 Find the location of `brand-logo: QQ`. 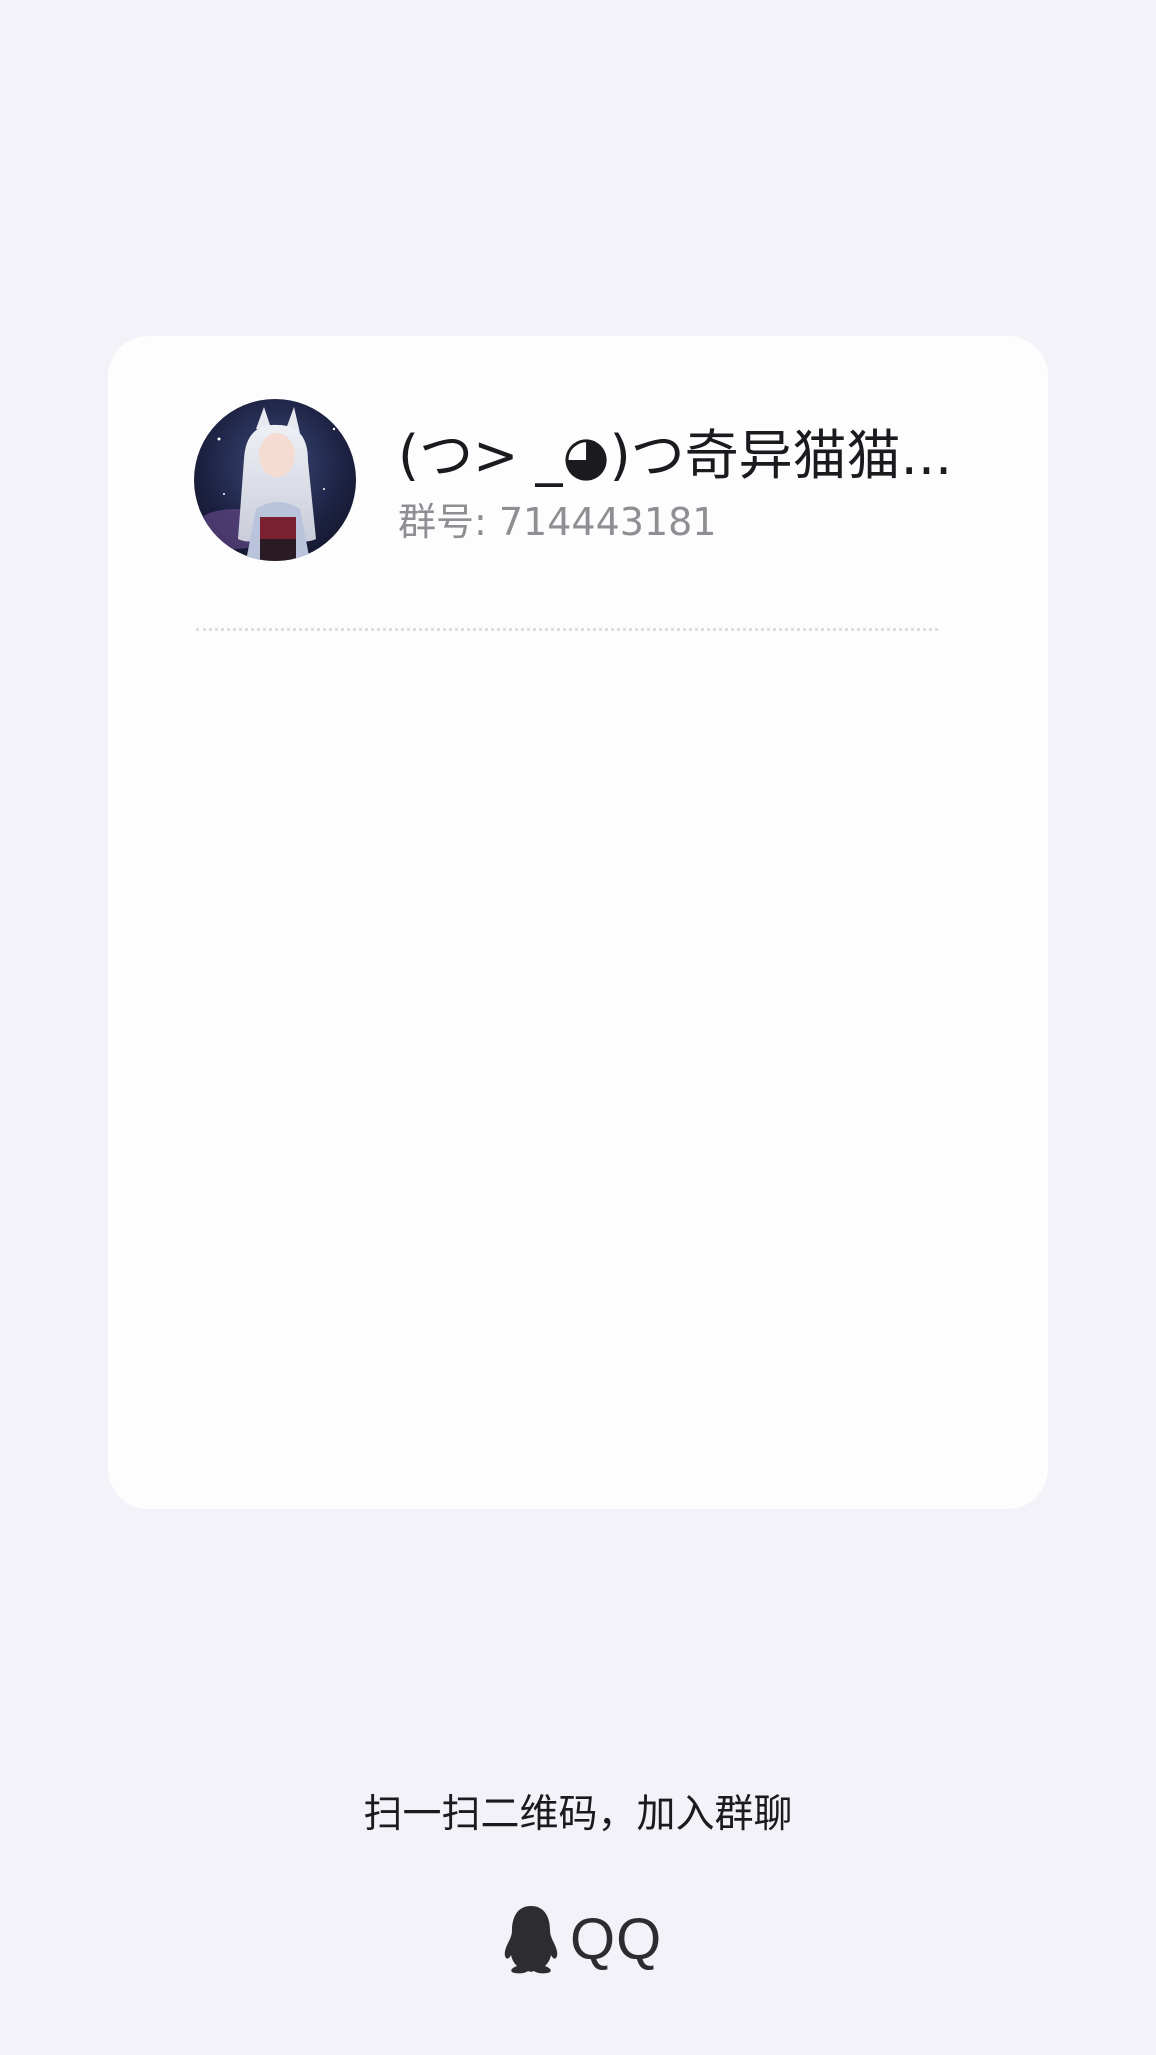

brand-logo: QQ is located at coordinates (581, 1940).